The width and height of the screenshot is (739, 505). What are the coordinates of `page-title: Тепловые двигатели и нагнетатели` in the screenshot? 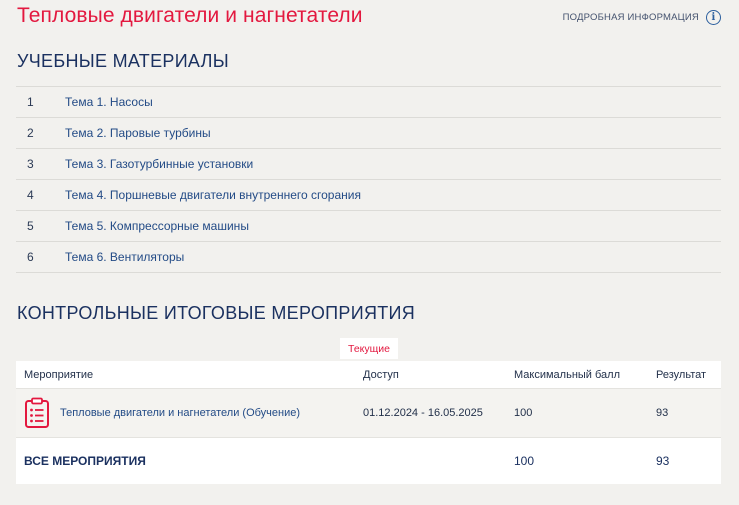 It's located at (190, 15).